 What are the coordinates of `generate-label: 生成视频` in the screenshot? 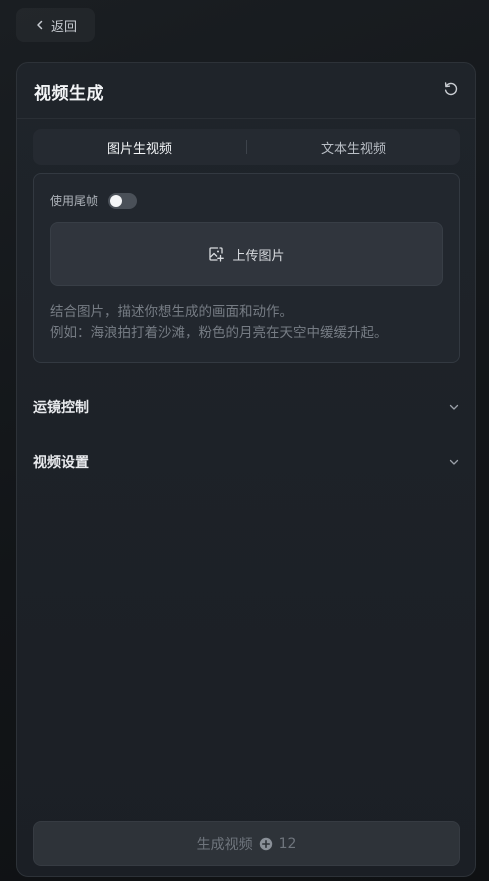 It's located at (224, 844).